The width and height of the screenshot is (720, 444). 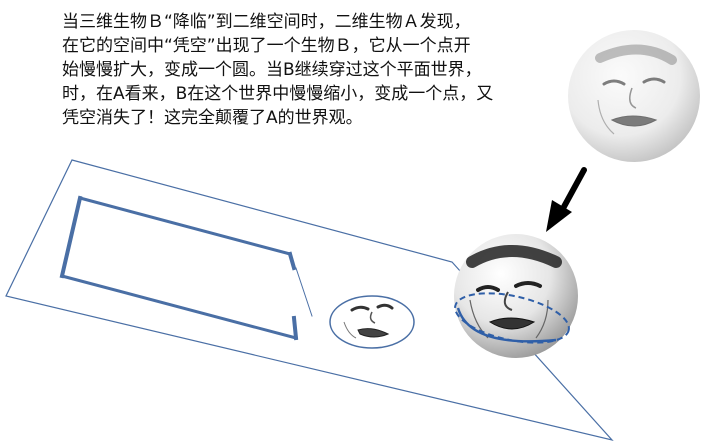 What do you see at coordinates (272, 70) in the screenshot?
I see `description-line-3: 始慢慢扩大，变成一个圆。当B继续穿过这个平面世界，` at bounding box center [272, 70].